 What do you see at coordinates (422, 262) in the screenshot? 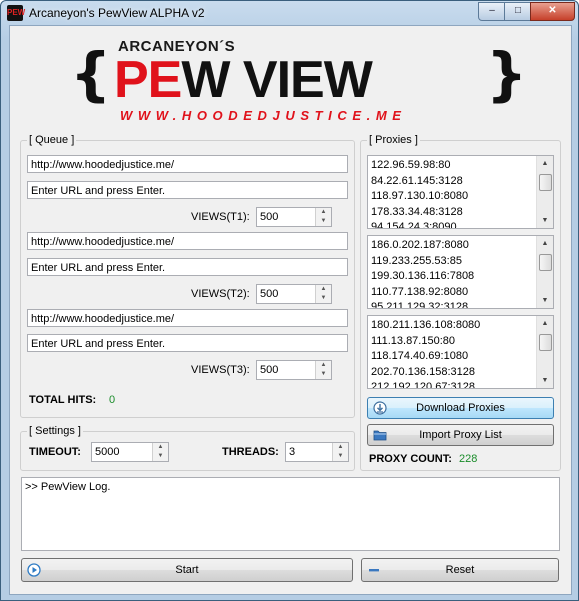
I see `list-item: 119.233.255.53:85` at bounding box center [422, 262].